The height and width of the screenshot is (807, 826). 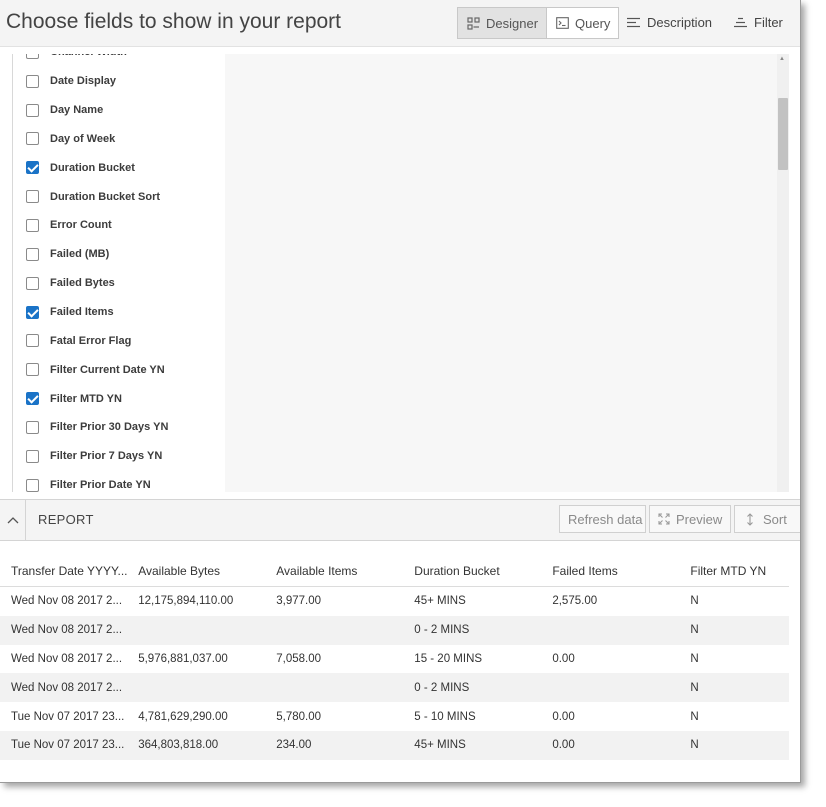 I want to click on query-label: Query, so click(x=593, y=23).